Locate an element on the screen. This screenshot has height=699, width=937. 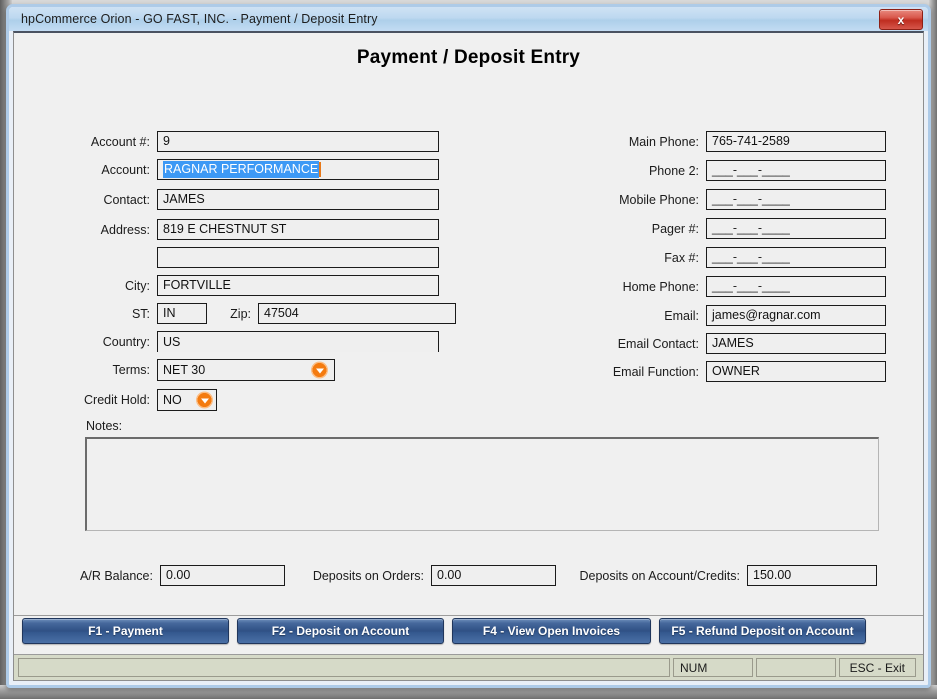
text-caret is located at coordinates (320, 169).